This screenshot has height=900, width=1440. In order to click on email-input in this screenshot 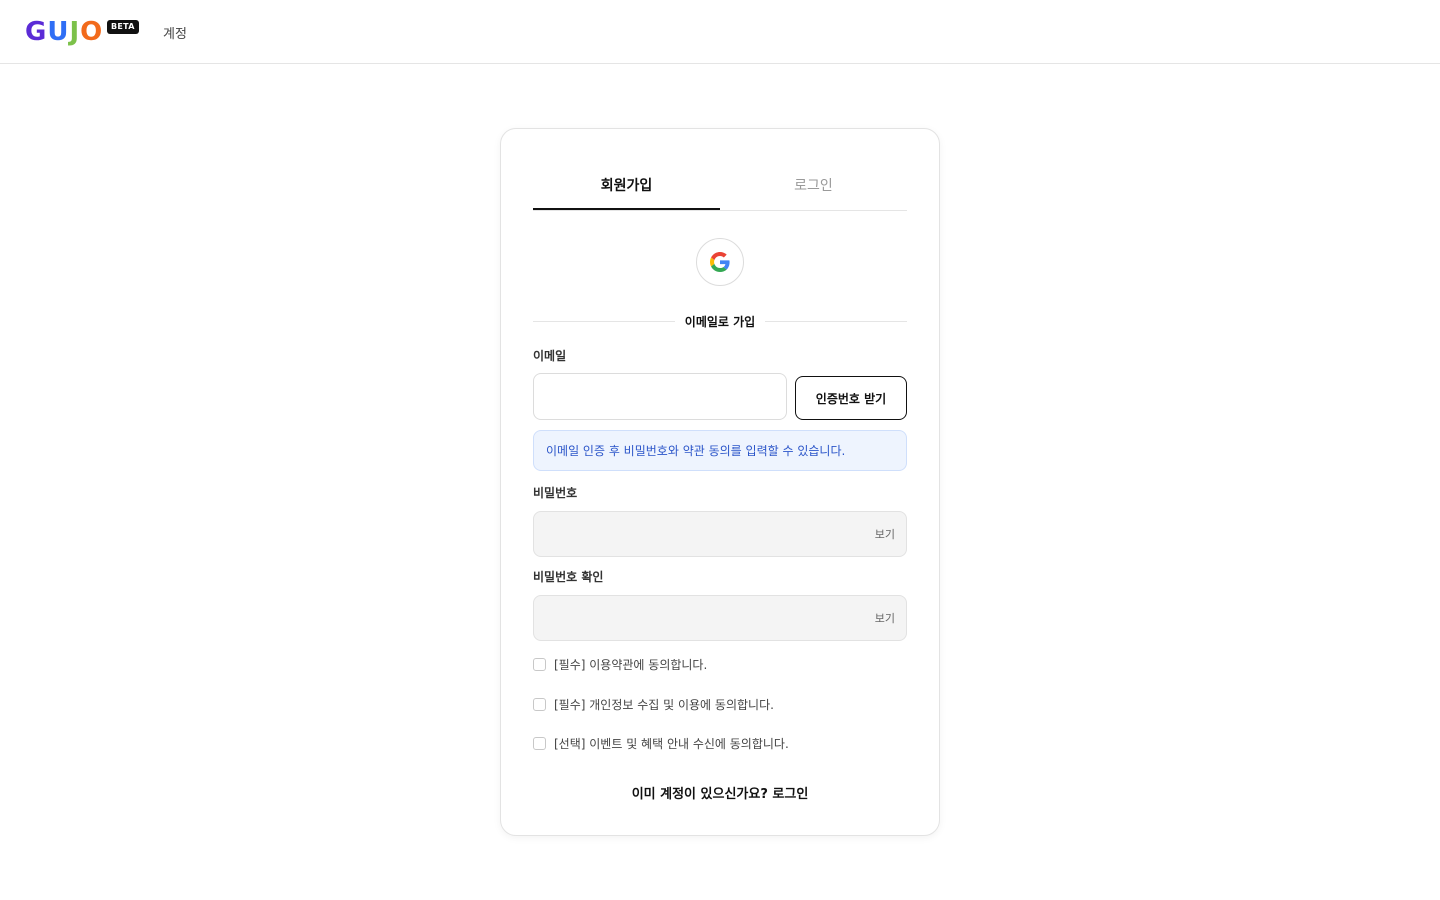, I will do `click(660, 396)`.